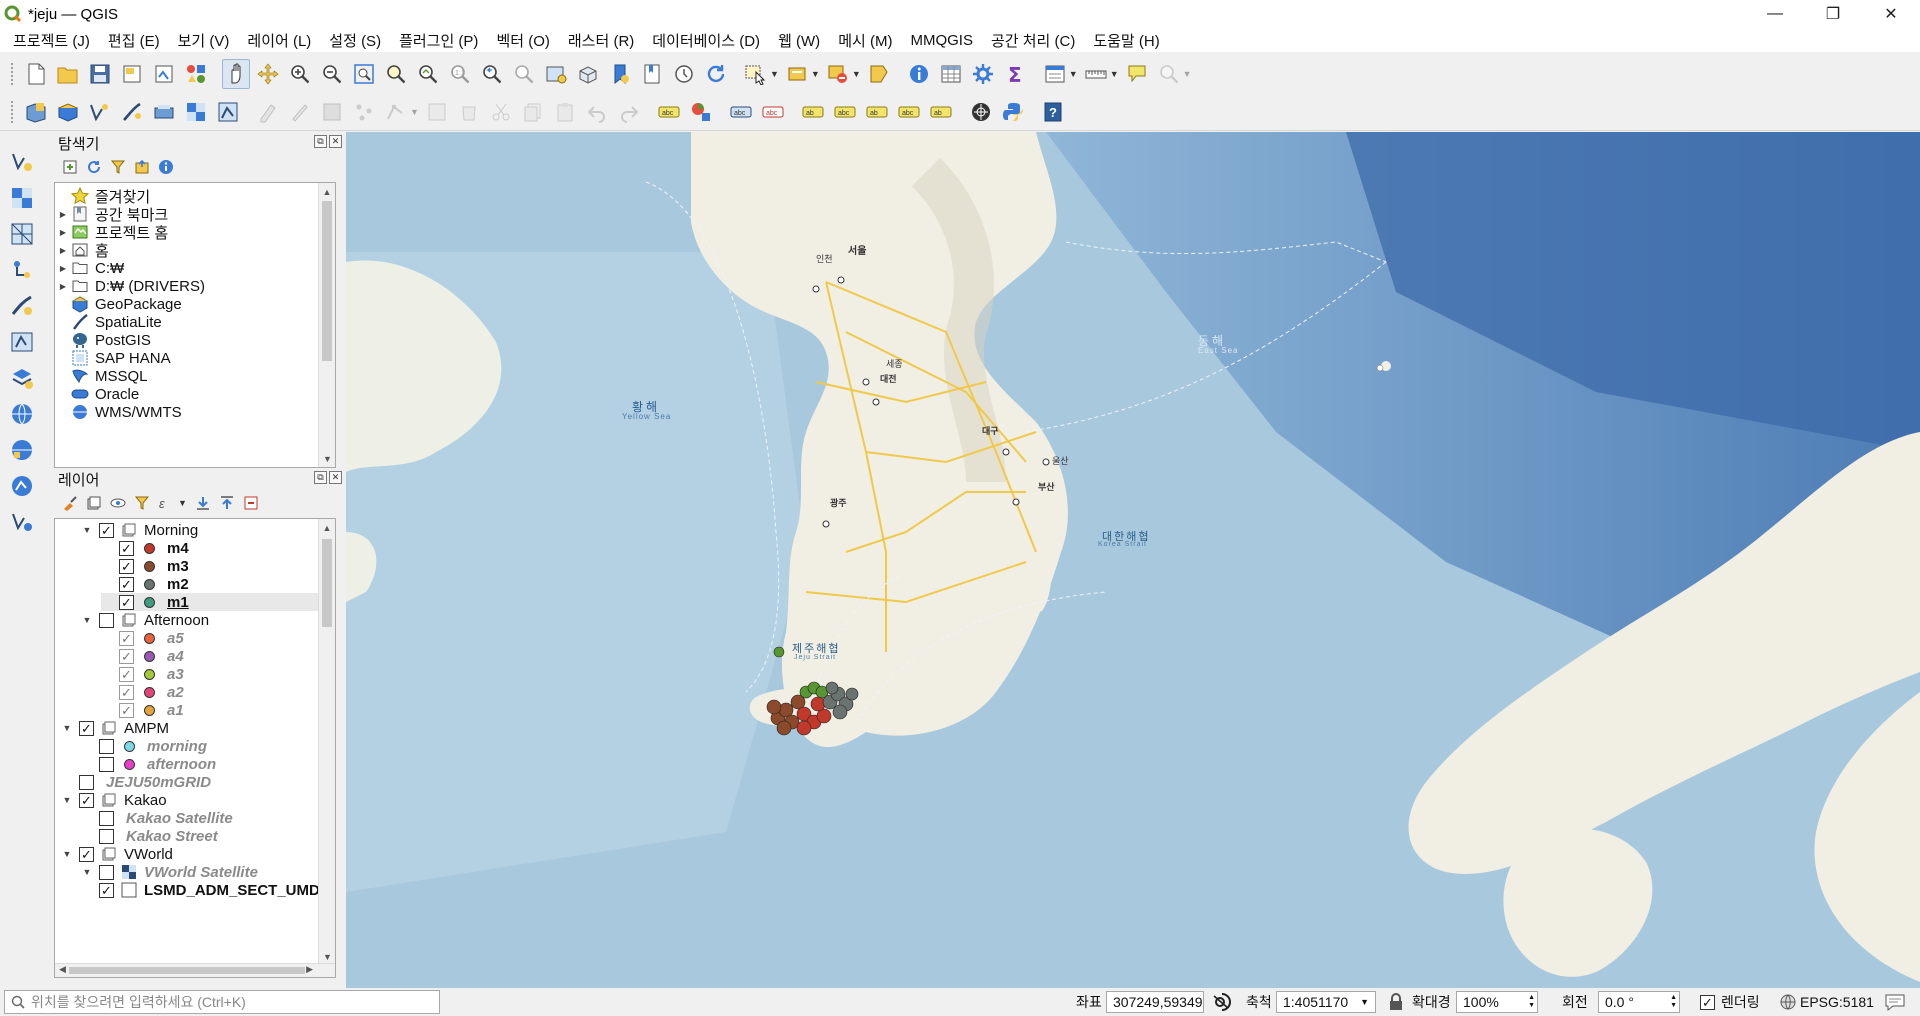 This screenshot has width=1920, height=1016. I want to click on browser-item: GeoPackage, so click(119, 304).